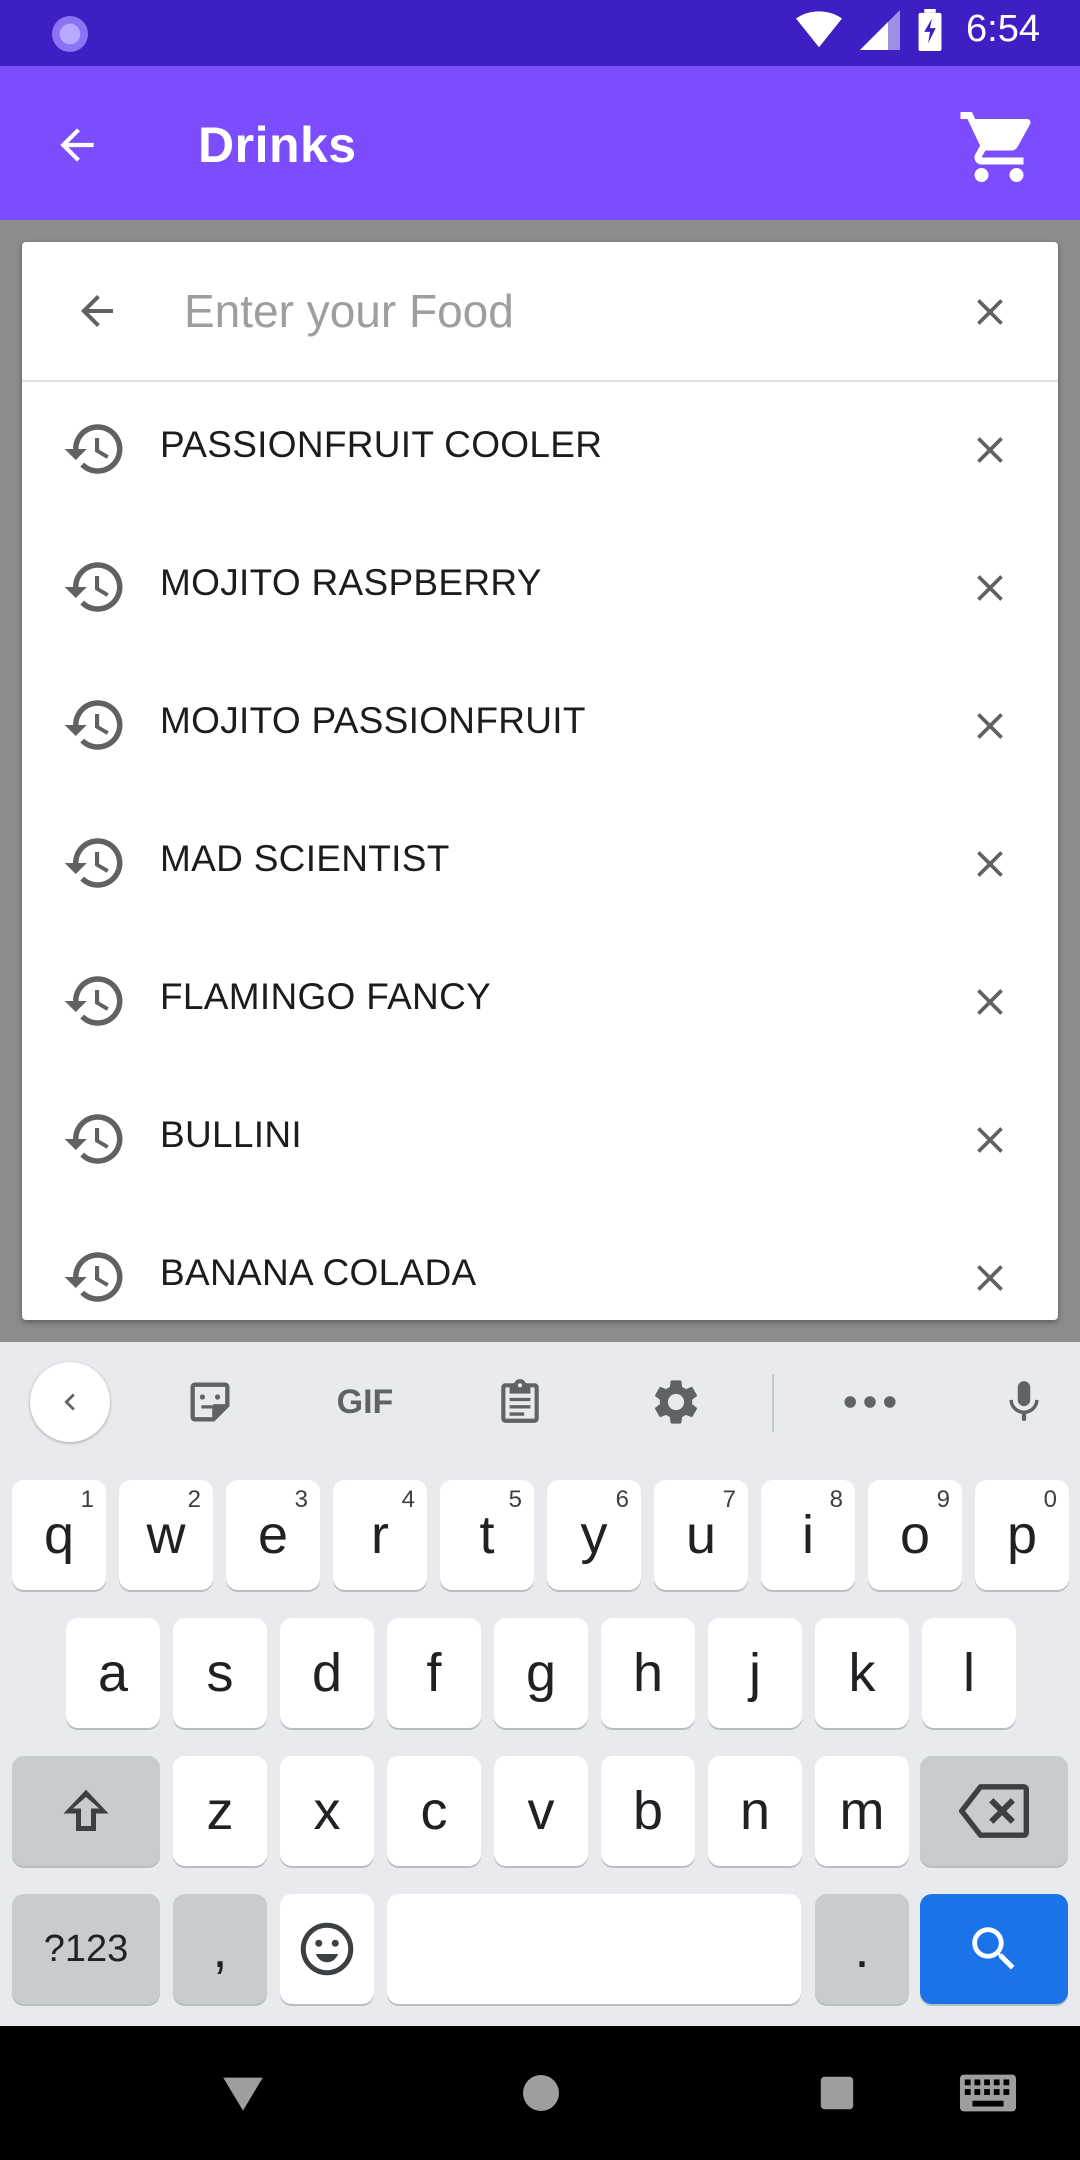  I want to click on key-a: a, so click(113, 1673).